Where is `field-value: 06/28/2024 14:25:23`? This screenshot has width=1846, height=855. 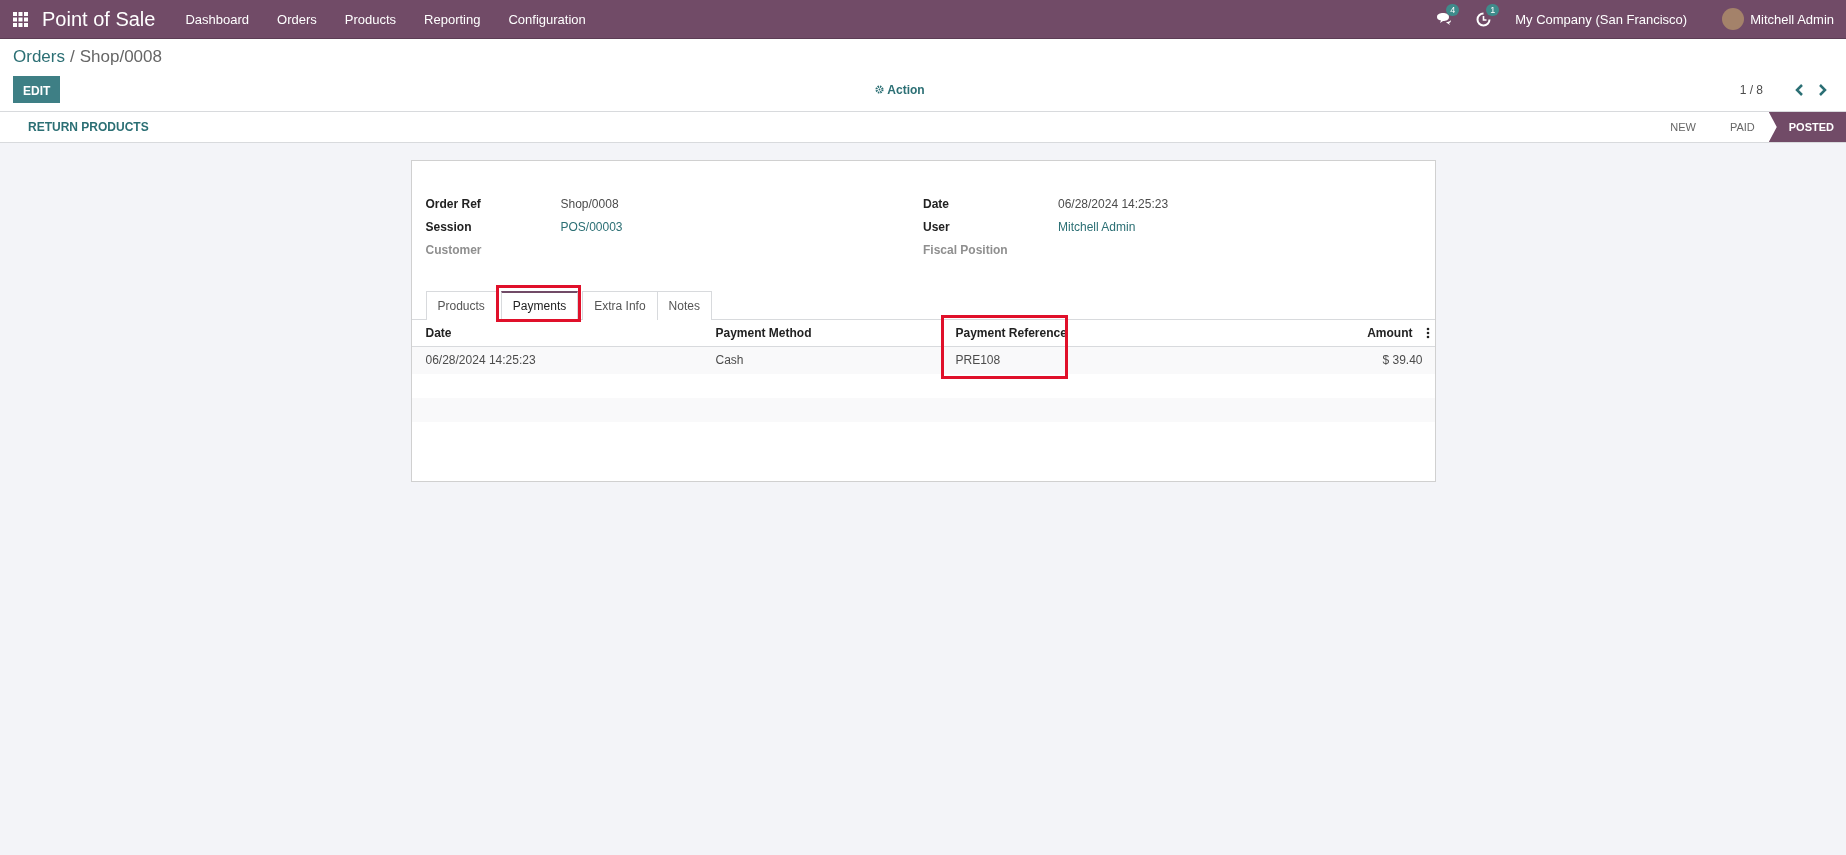
field-value: 06/28/2024 14:25:23 is located at coordinates (1114, 204).